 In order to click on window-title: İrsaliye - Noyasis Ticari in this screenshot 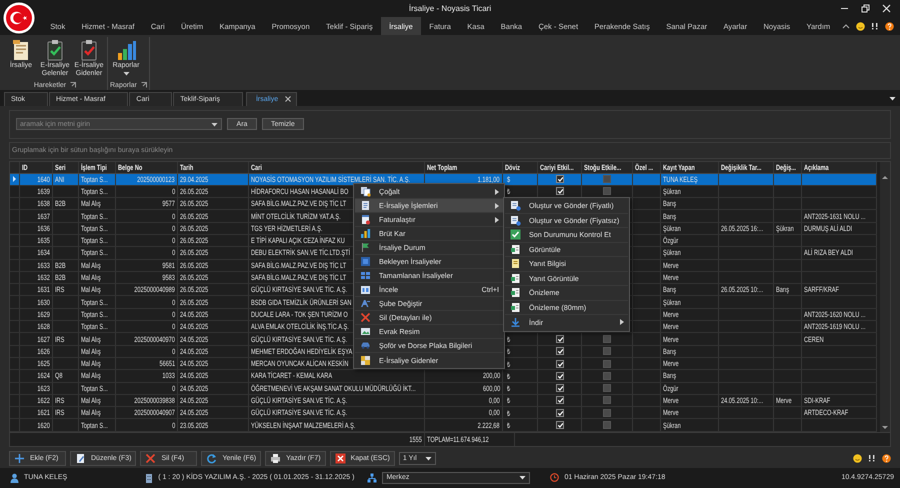, I will do `click(450, 9)`.